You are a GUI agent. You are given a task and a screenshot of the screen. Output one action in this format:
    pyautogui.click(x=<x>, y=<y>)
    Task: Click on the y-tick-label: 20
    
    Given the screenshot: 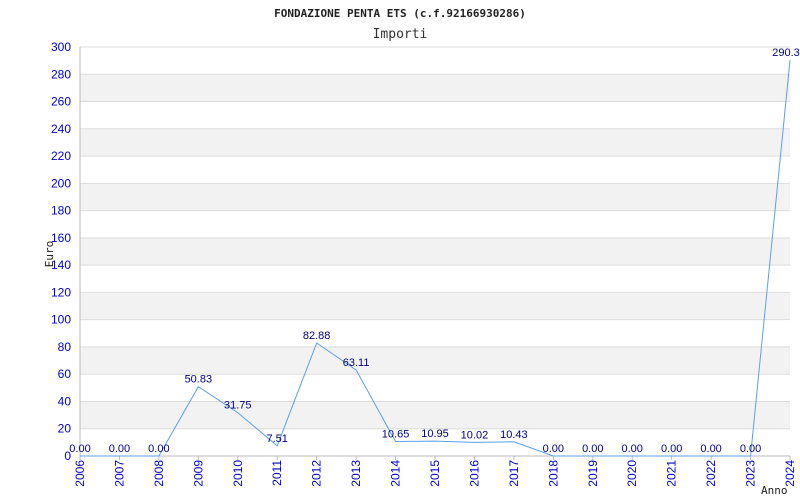 What is the action you would take?
    pyautogui.click(x=65, y=429)
    